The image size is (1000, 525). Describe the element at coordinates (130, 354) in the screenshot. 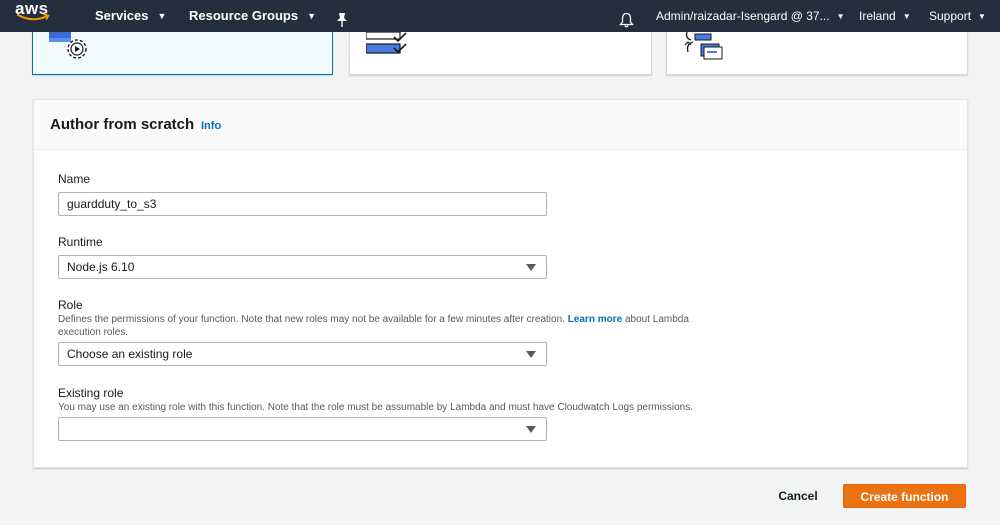

I see `role-selected-value: Choose an existing role` at that location.